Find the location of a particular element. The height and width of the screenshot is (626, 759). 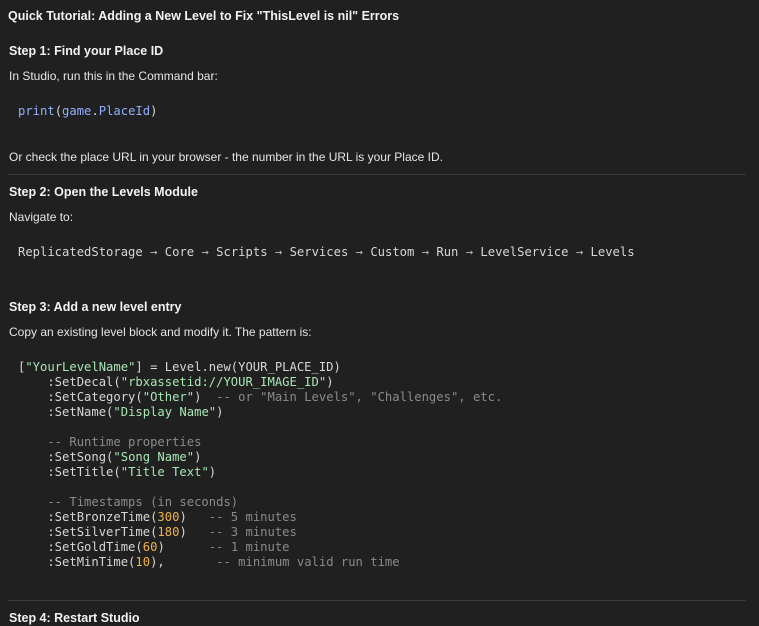

code-comment: -- 1 minute is located at coordinates (249, 547).